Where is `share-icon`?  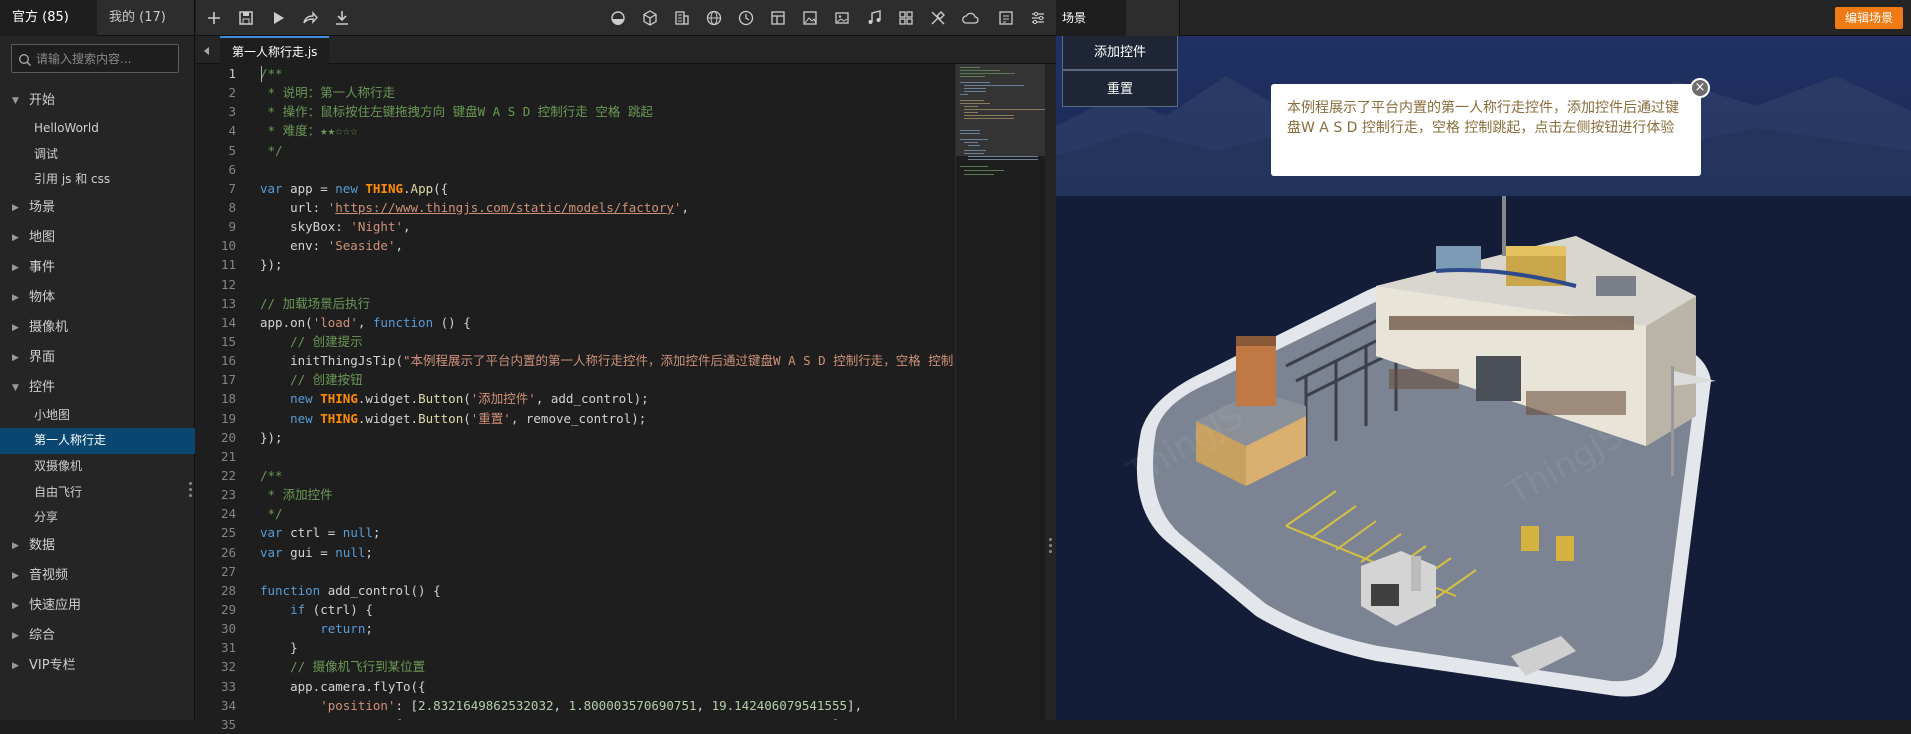 share-icon is located at coordinates (310, 18).